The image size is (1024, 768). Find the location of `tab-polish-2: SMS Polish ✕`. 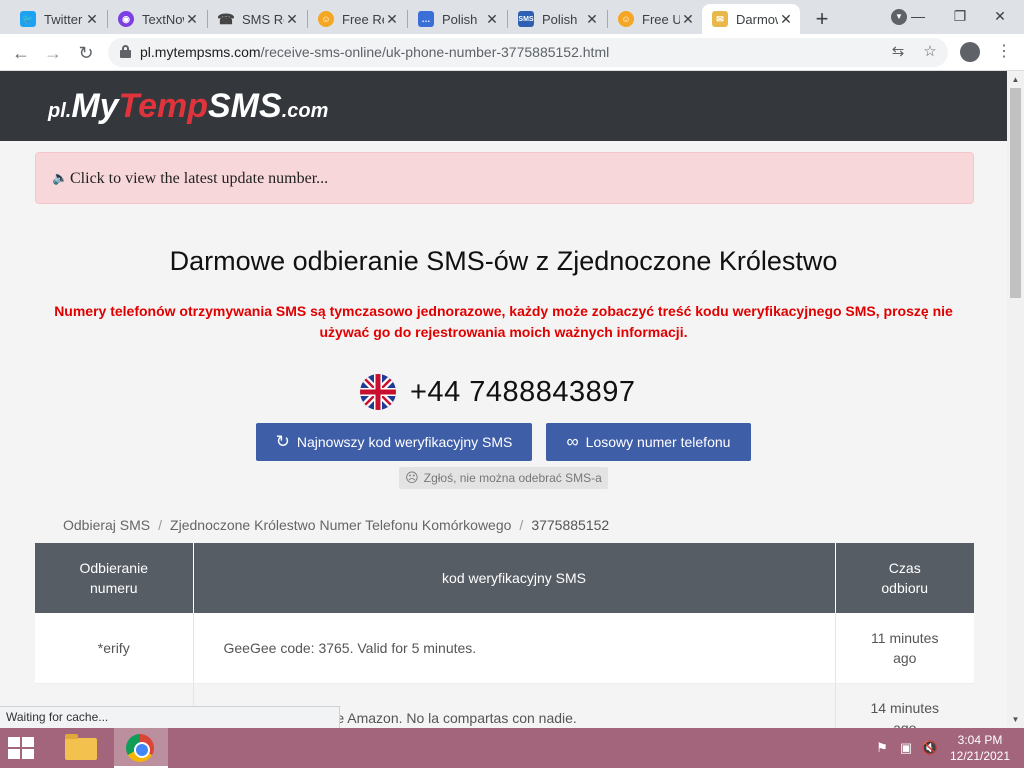

tab-polish-2: SMS Polish ✕ is located at coordinates (557, 19).